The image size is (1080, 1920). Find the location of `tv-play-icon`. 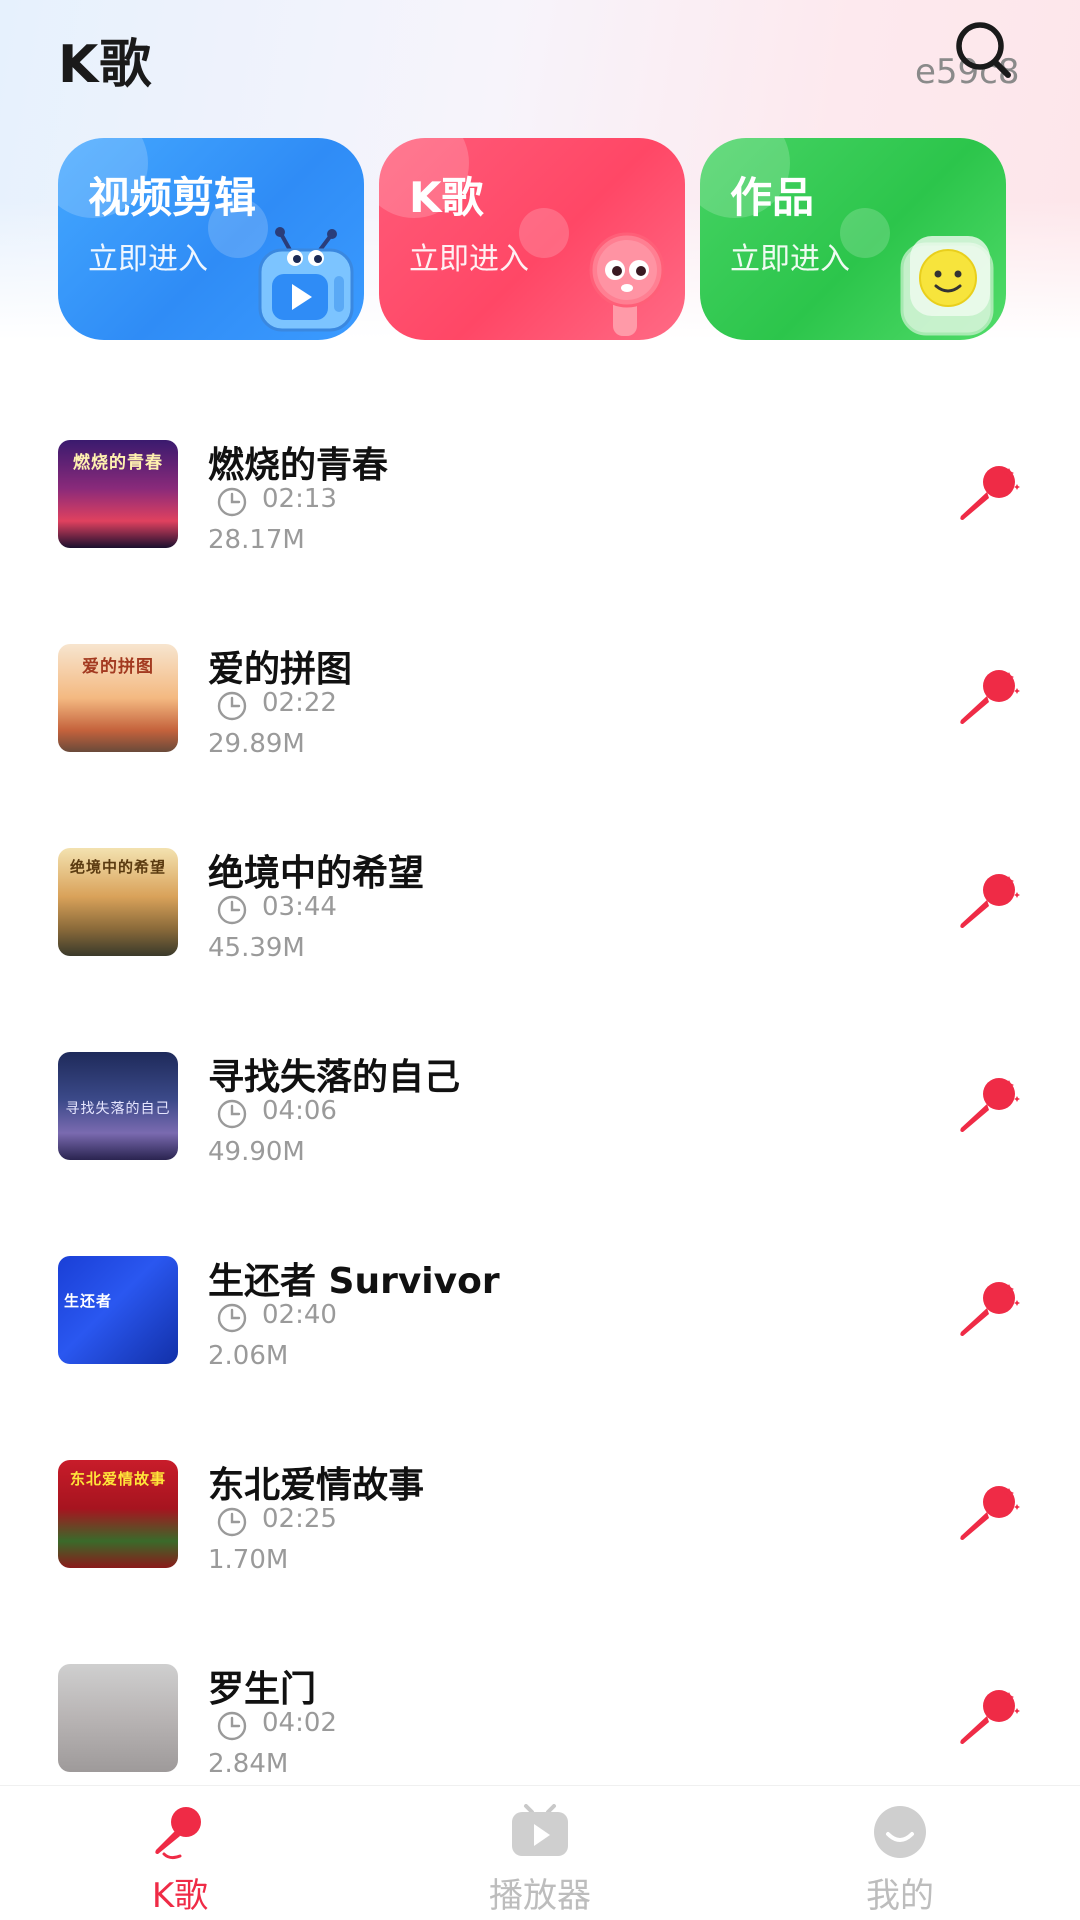

tv-play-icon is located at coordinates (540, 1830).